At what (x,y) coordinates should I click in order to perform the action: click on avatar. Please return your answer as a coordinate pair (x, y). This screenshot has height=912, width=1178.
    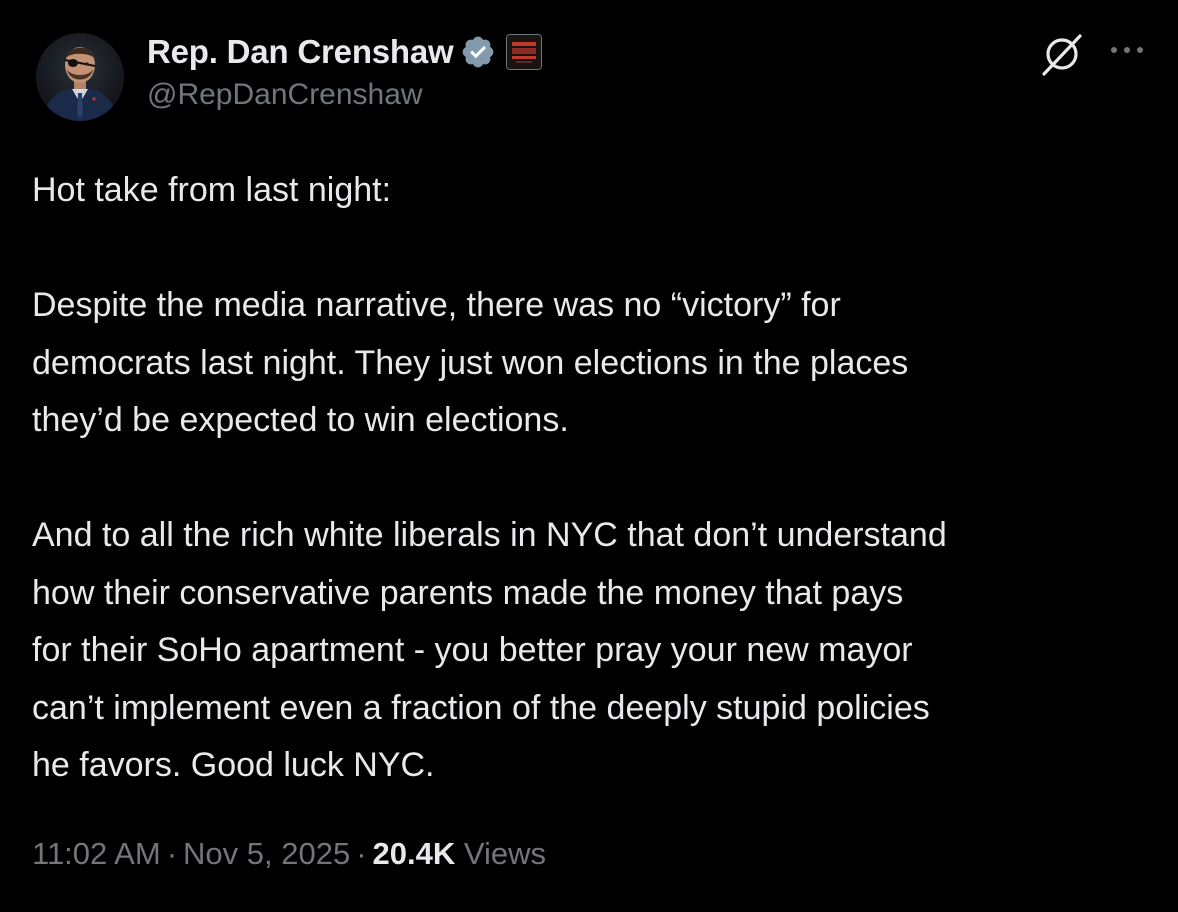
    Looking at the image, I should click on (80, 77).